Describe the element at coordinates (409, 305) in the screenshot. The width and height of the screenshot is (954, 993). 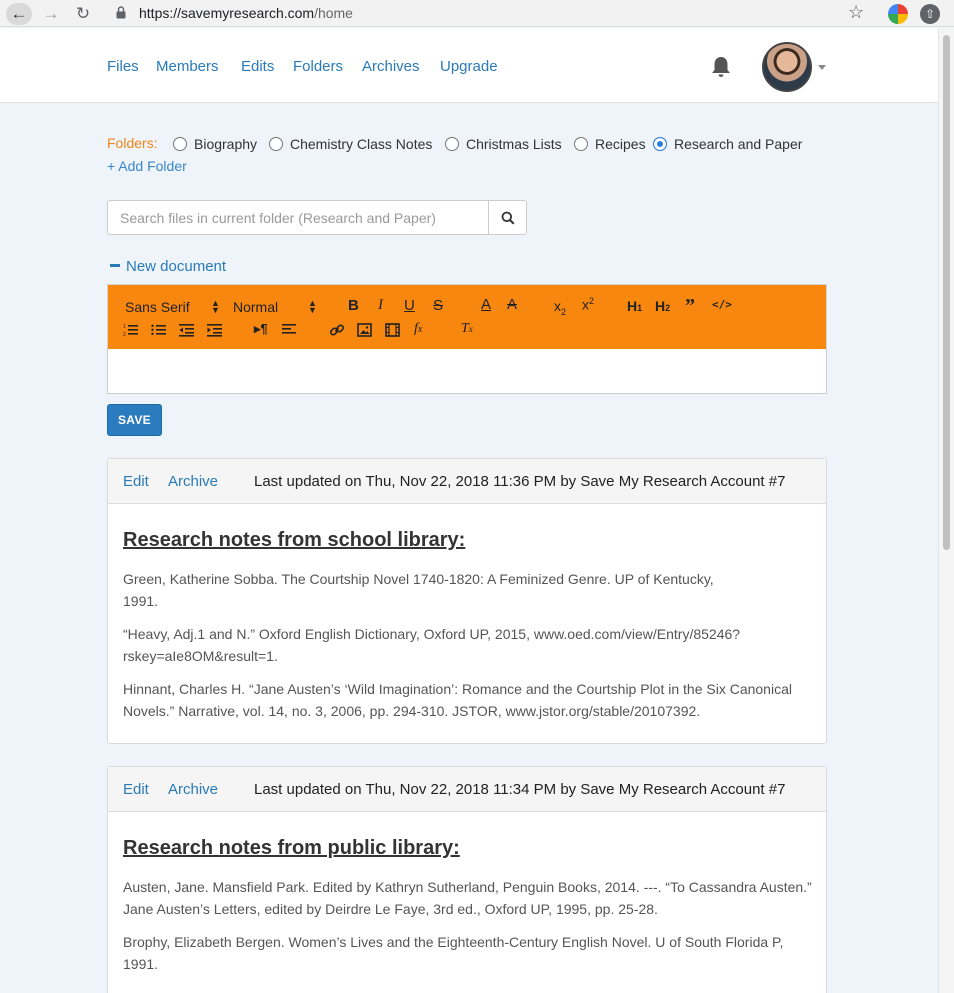
I see `underline-icon: U` at that location.